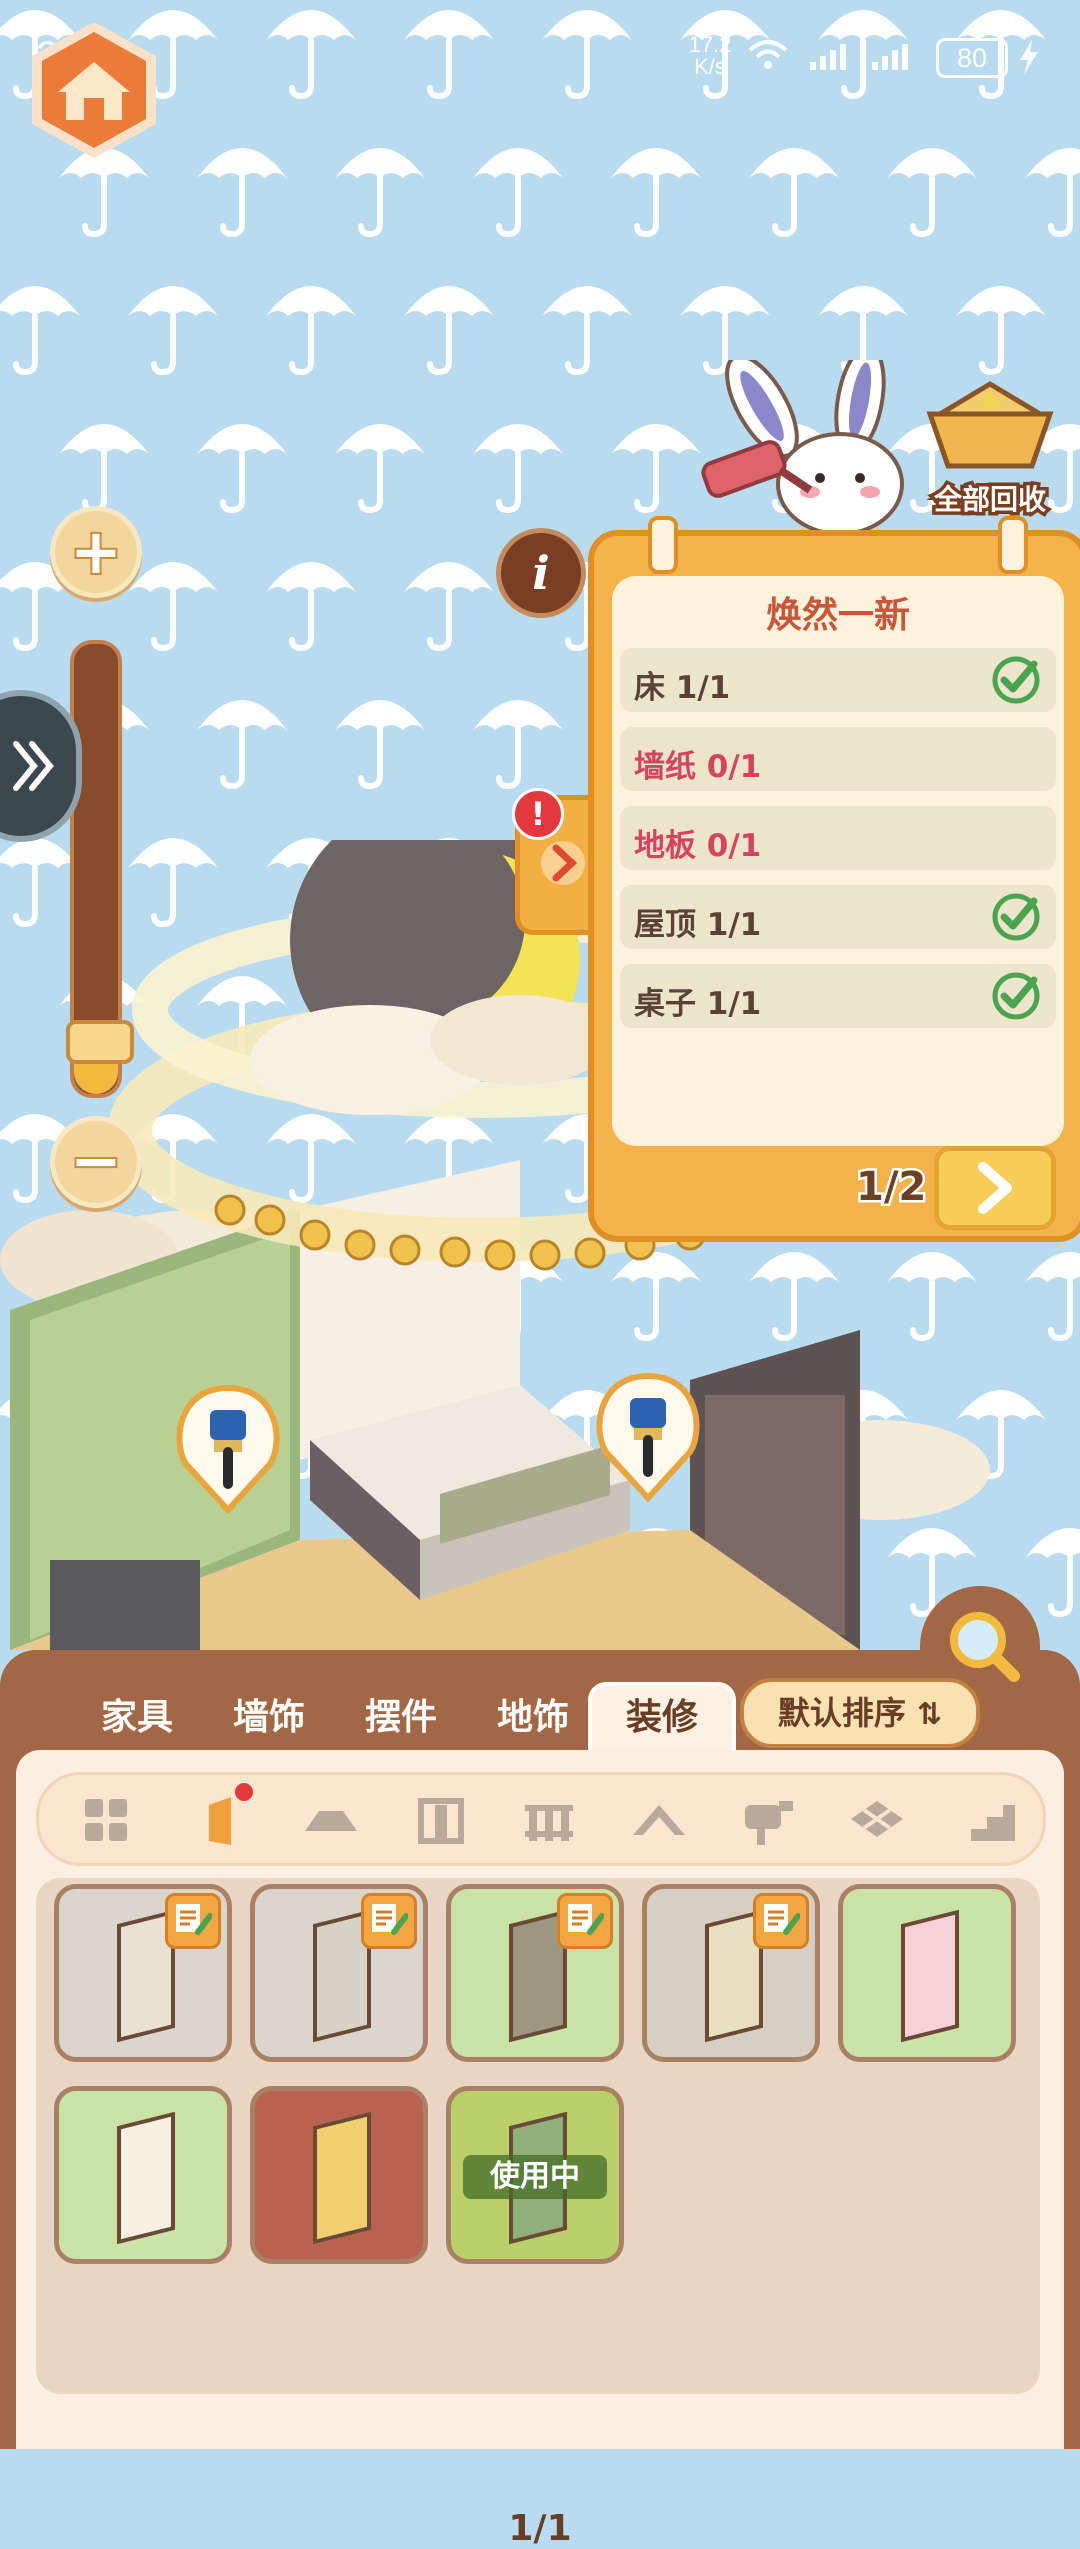  I want to click on task-row: 桌子 1/1, so click(838, 996).